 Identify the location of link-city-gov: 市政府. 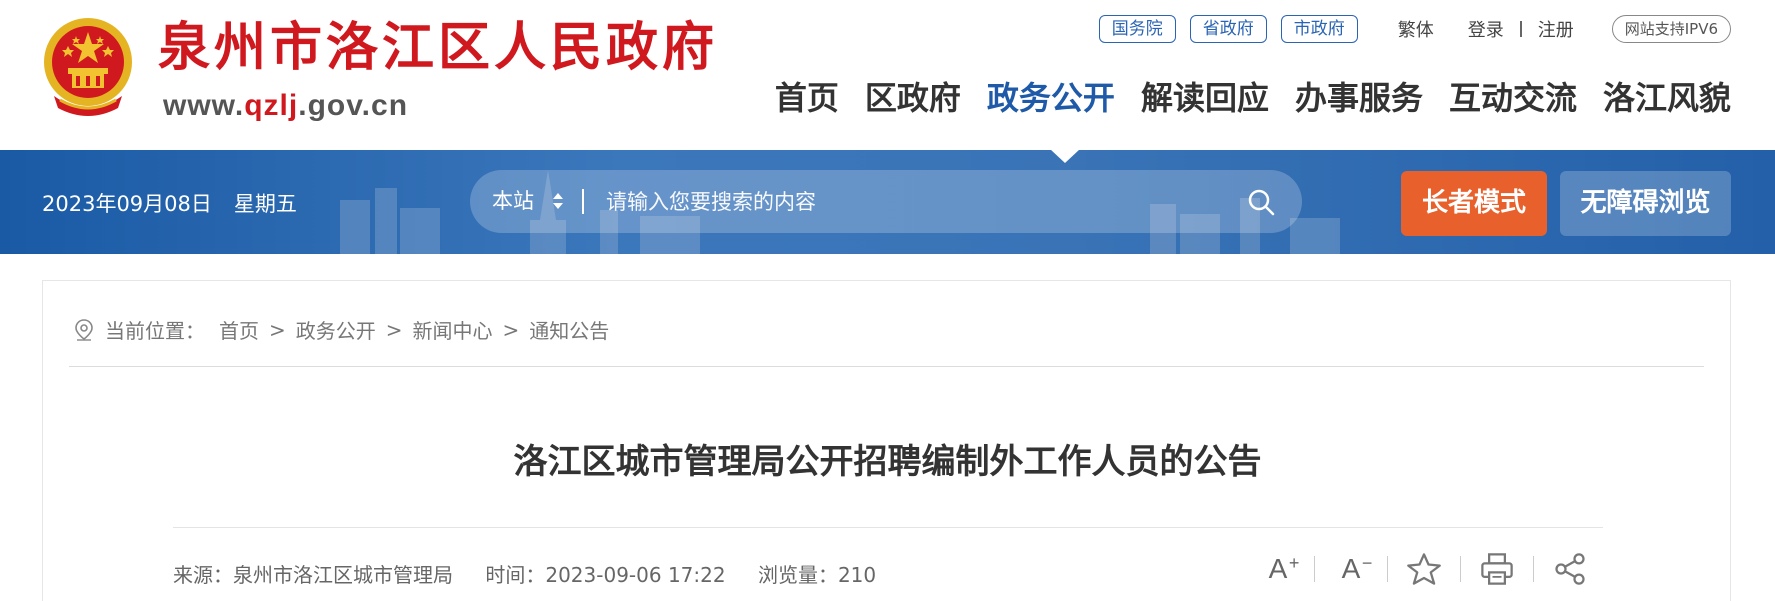
(1319, 29).